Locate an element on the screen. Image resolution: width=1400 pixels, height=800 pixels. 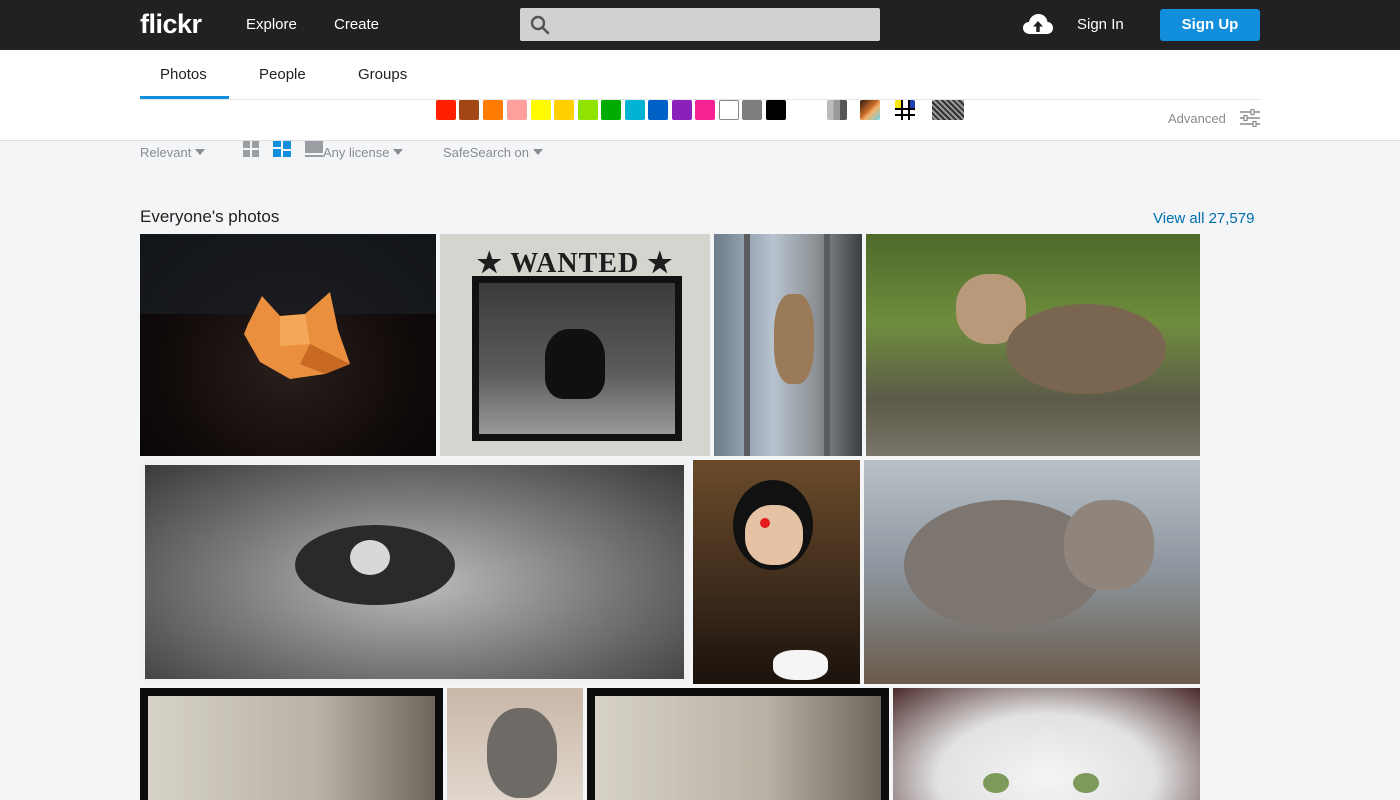
swatch-brown is located at coordinates (469, 110).